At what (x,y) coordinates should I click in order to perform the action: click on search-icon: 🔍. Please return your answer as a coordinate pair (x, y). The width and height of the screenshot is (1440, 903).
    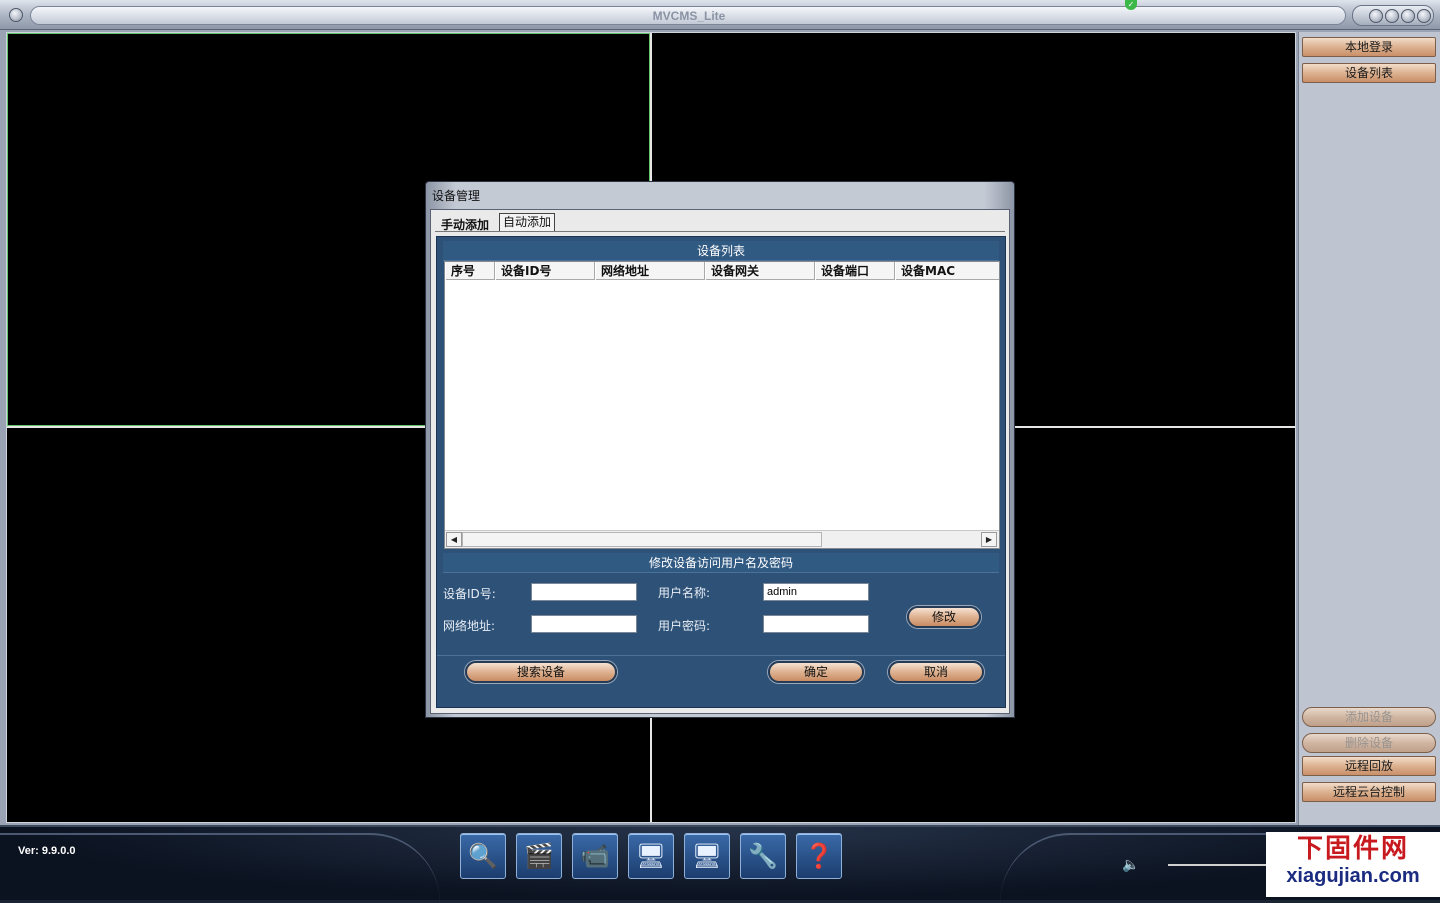
    Looking at the image, I should click on (483, 856).